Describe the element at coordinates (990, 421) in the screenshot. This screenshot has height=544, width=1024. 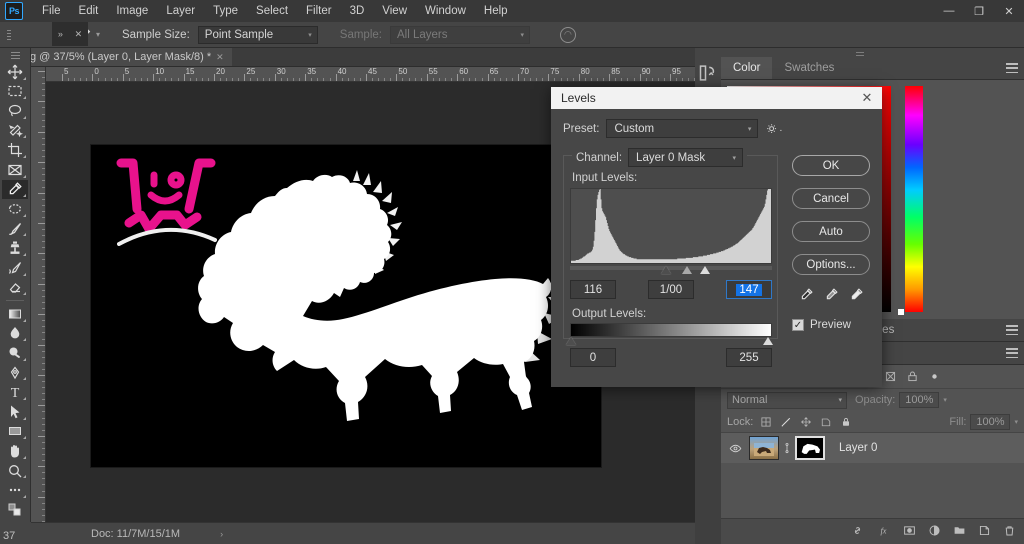
I see `fill-value: 100%` at that location.